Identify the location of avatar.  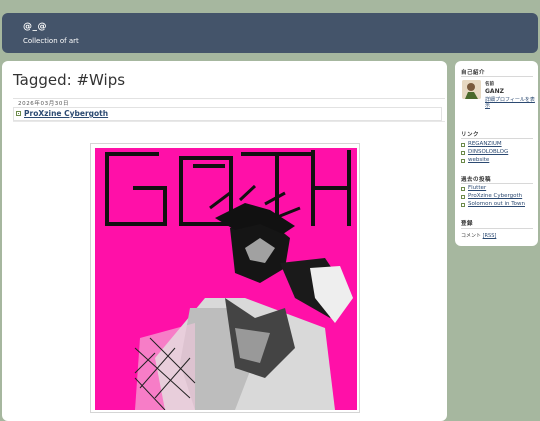
(471, 89).